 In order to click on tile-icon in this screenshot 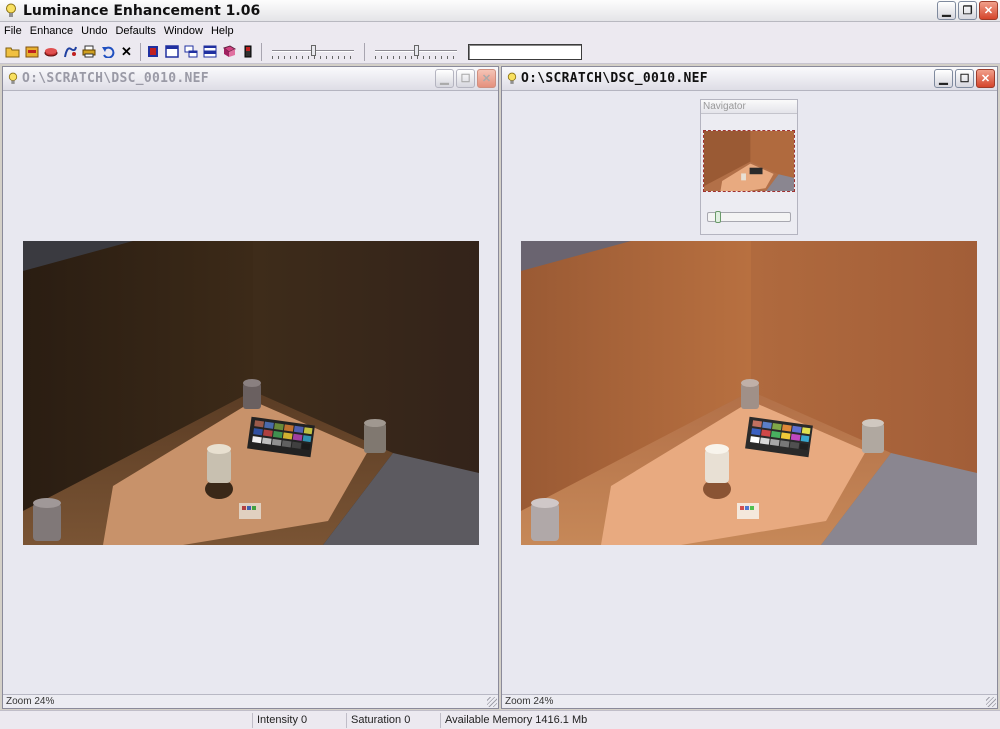, I will do `click(210, 51)`.